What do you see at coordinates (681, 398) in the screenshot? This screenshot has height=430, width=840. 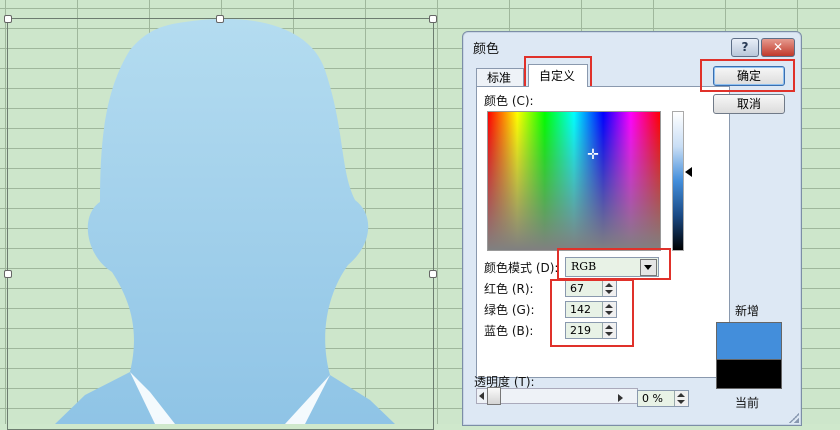 I see `transparency-spinner` at bounding box center [681, 398].